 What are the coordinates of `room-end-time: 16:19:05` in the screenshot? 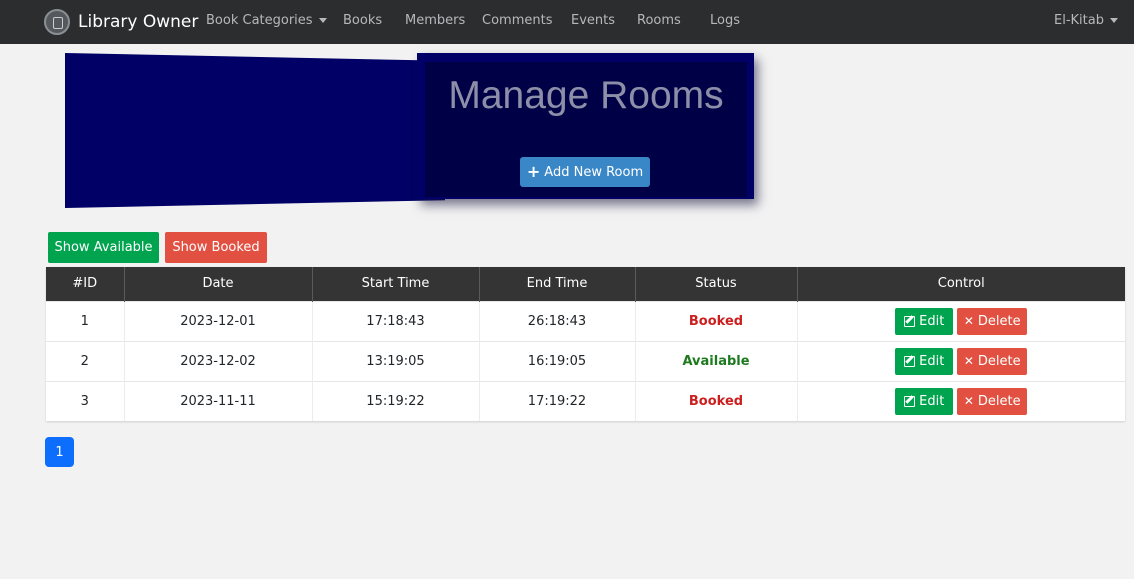 It's located at (557, 360).